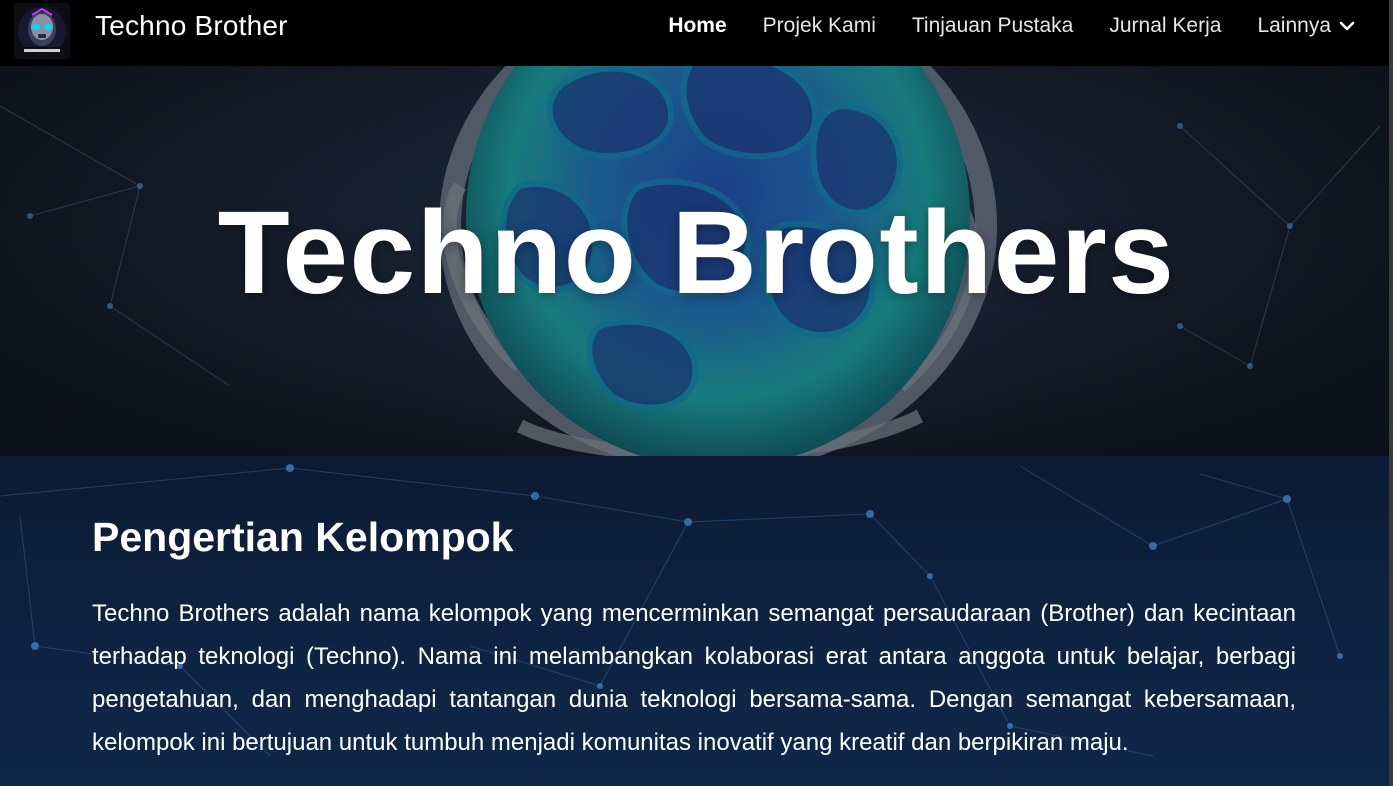 This screenshot has height=786, width=1393. I want to click on nav-tinjauan-pustaka: Tinjauan Pustaka, so click(993, 26).